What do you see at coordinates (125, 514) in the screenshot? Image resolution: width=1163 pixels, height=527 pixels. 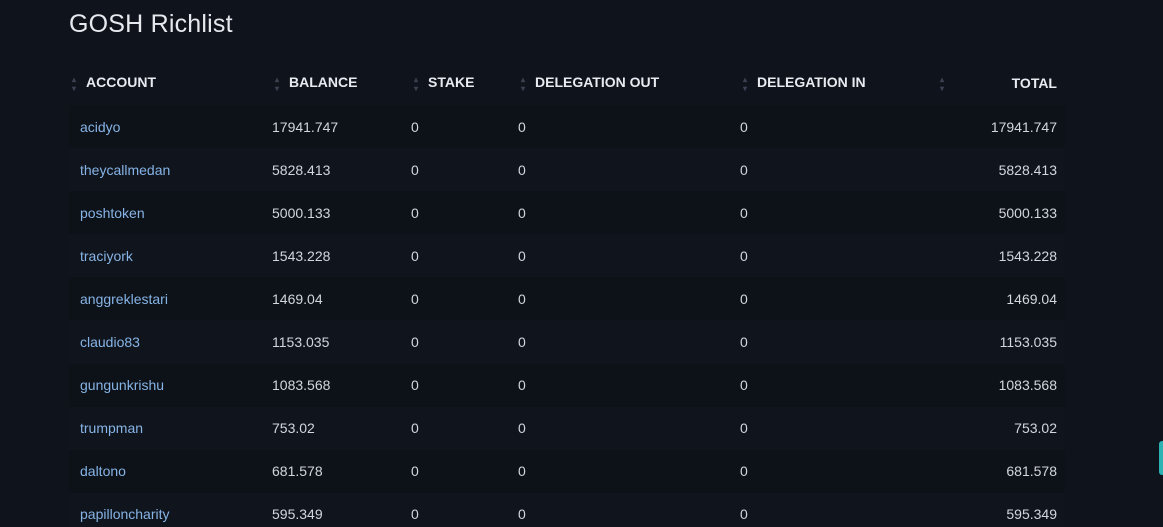 I see `account-link: papilloncharity` at bounding box center [125, 514].